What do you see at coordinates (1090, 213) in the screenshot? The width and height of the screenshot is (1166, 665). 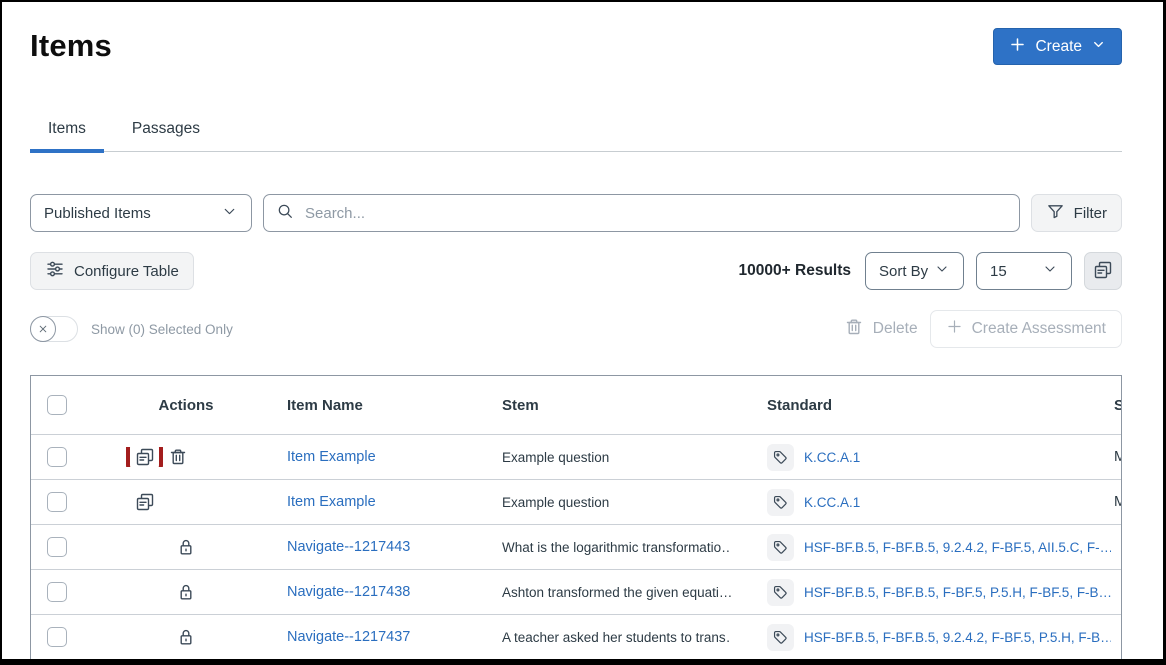 I see `filter-button-label: Filter` at bounding box center [1090, 213].